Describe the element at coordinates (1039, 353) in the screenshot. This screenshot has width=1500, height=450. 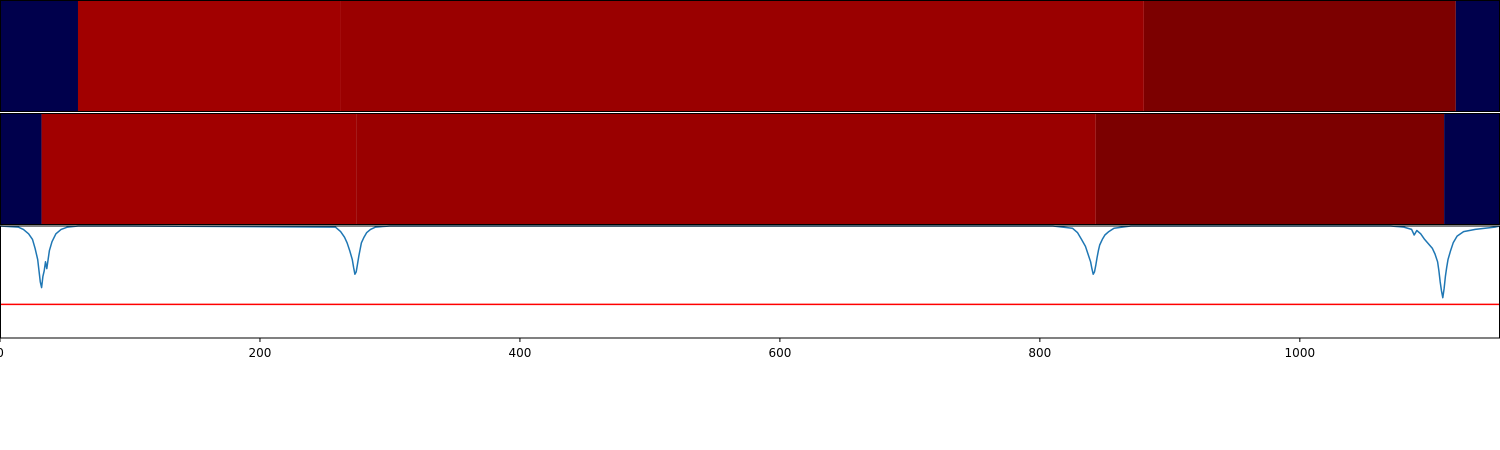
I see `x-tick-label: 800` at that location.